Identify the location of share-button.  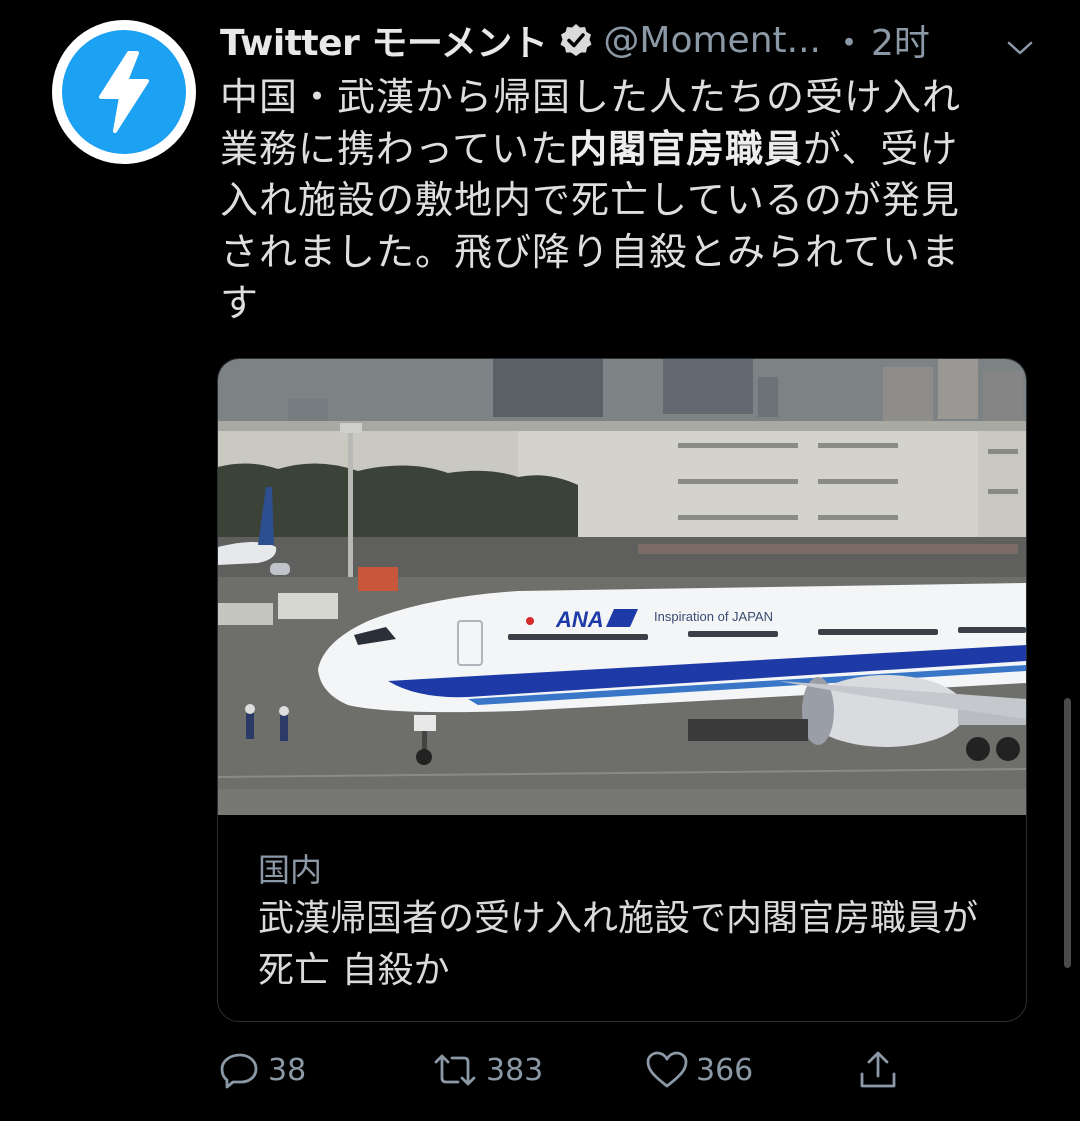
(878, 1070).